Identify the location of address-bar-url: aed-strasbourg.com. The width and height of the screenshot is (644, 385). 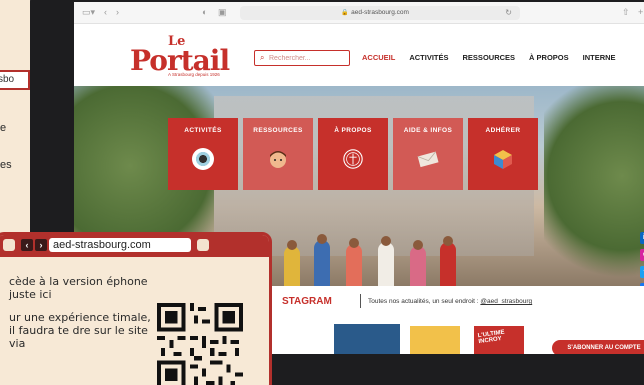
(380, 12).